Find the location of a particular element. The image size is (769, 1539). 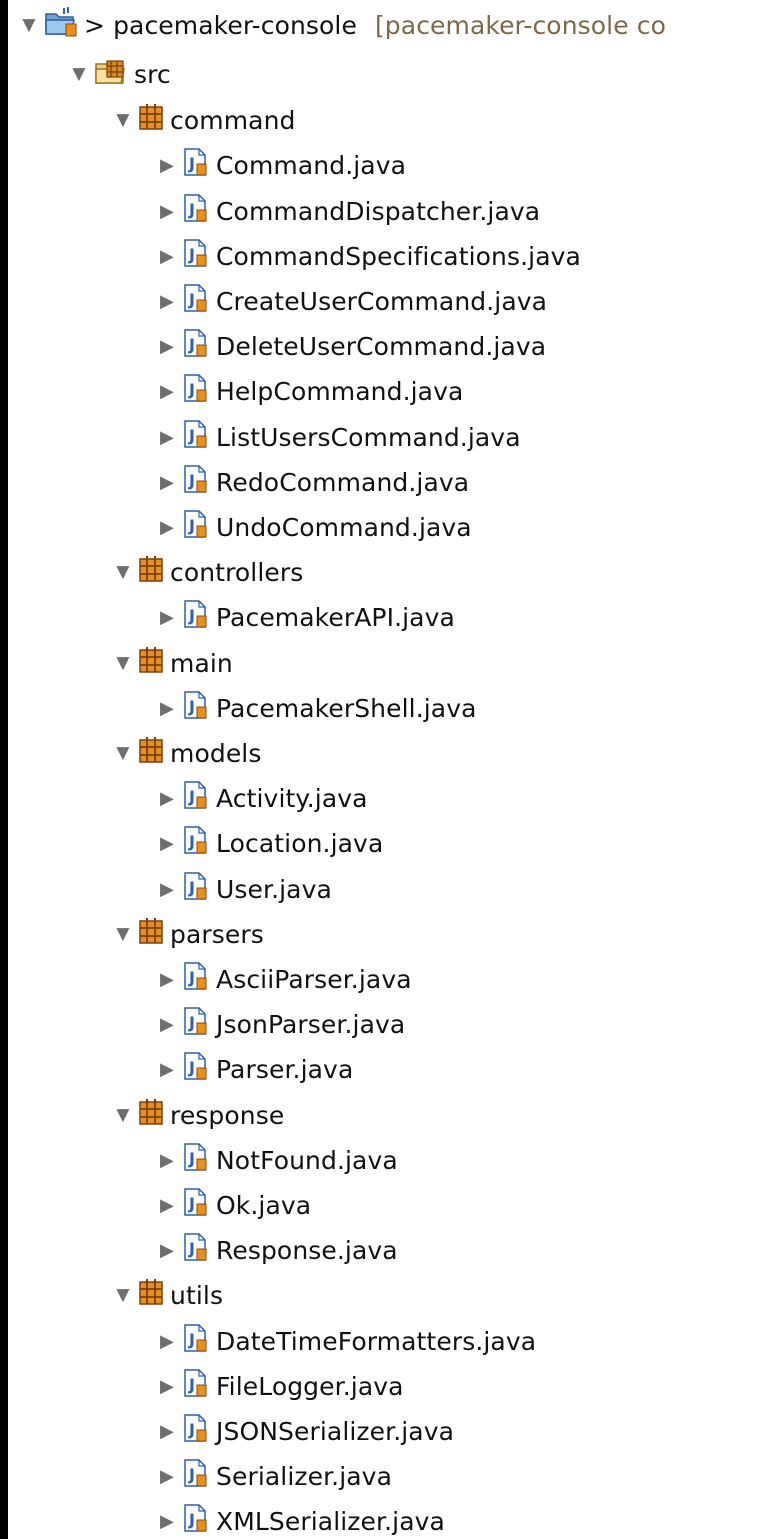

tree-row-package-models: ▼ models is located at coordinates (388, 753).